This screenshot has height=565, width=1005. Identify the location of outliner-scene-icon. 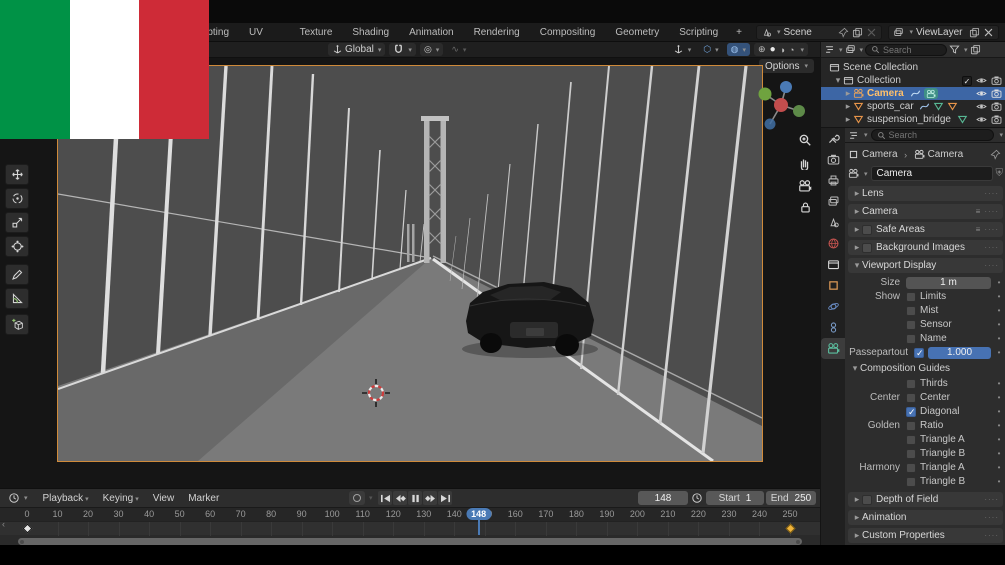
(850, 49).